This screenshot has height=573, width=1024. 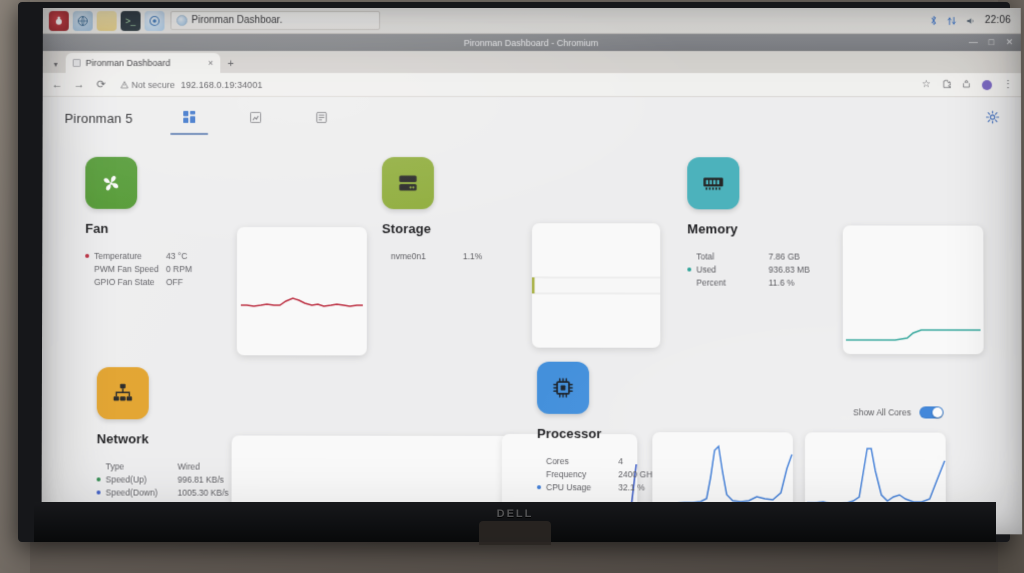 I want to click on address-bar: Not secure 192.168.0.19:34001, so click(x=514, y=84).